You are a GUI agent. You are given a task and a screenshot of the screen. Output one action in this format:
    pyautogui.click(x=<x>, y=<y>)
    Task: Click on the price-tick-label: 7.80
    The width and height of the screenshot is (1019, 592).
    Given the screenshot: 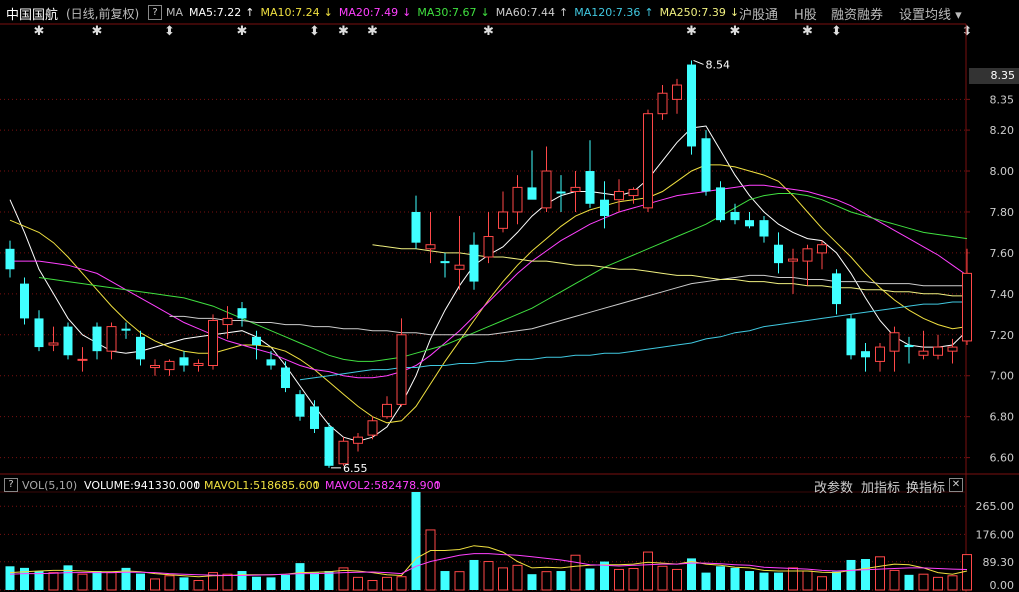 What is the action you would take?
    pyautogui.click(x=1002, y=212)
    